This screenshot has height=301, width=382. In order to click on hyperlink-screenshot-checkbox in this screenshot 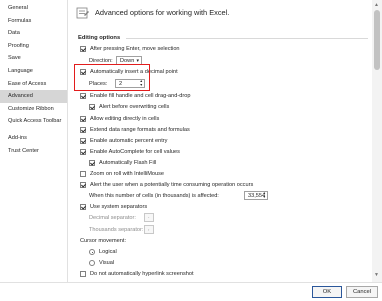, I will do `click(83, 274)`.